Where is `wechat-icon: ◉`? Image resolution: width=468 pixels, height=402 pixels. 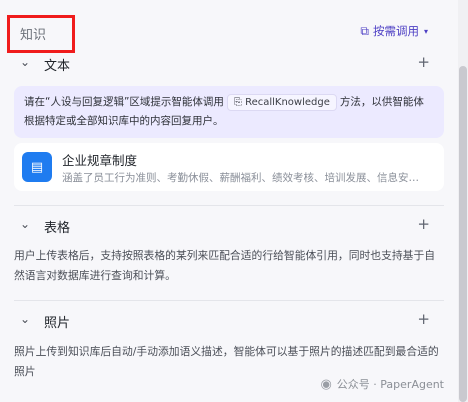 wechat-icon: ◉ is located at coordinates (326, 384).